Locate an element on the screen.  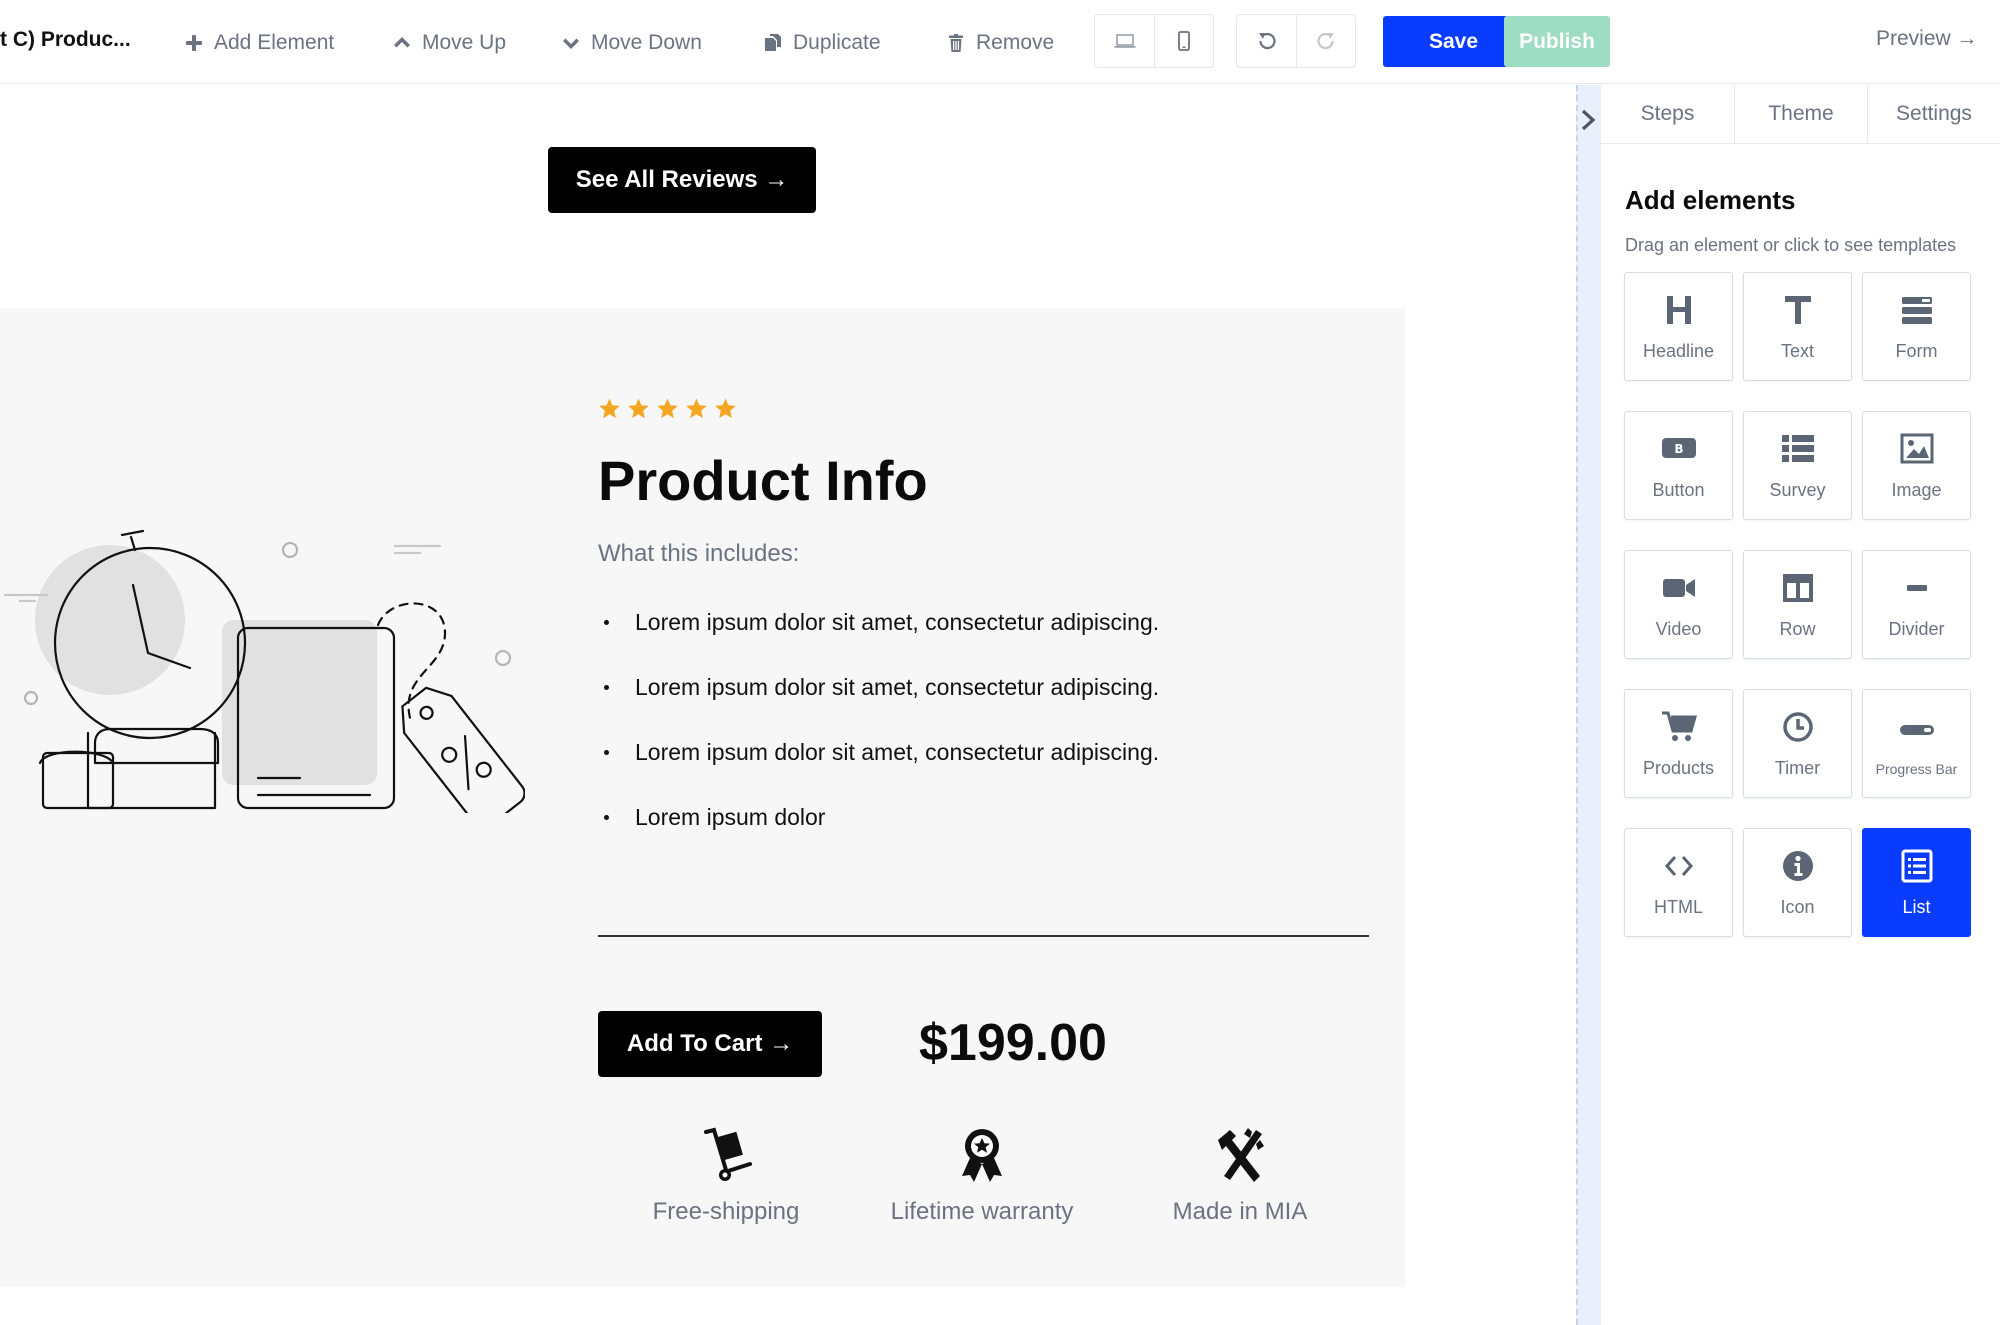
tile-label: Progress Bar is located at coordinates (1916, 768).